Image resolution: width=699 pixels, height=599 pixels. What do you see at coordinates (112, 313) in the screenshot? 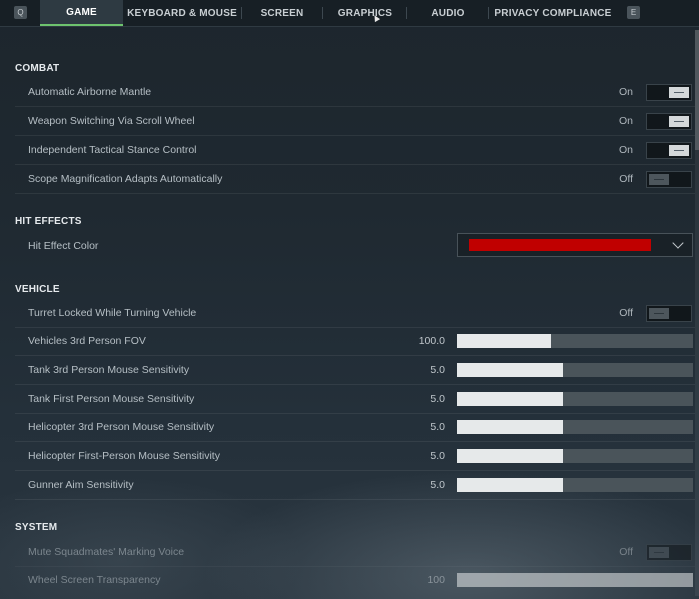
I see `setting-label: Turret Locked While Turning Vehicle` at bounding box center [112, 313].